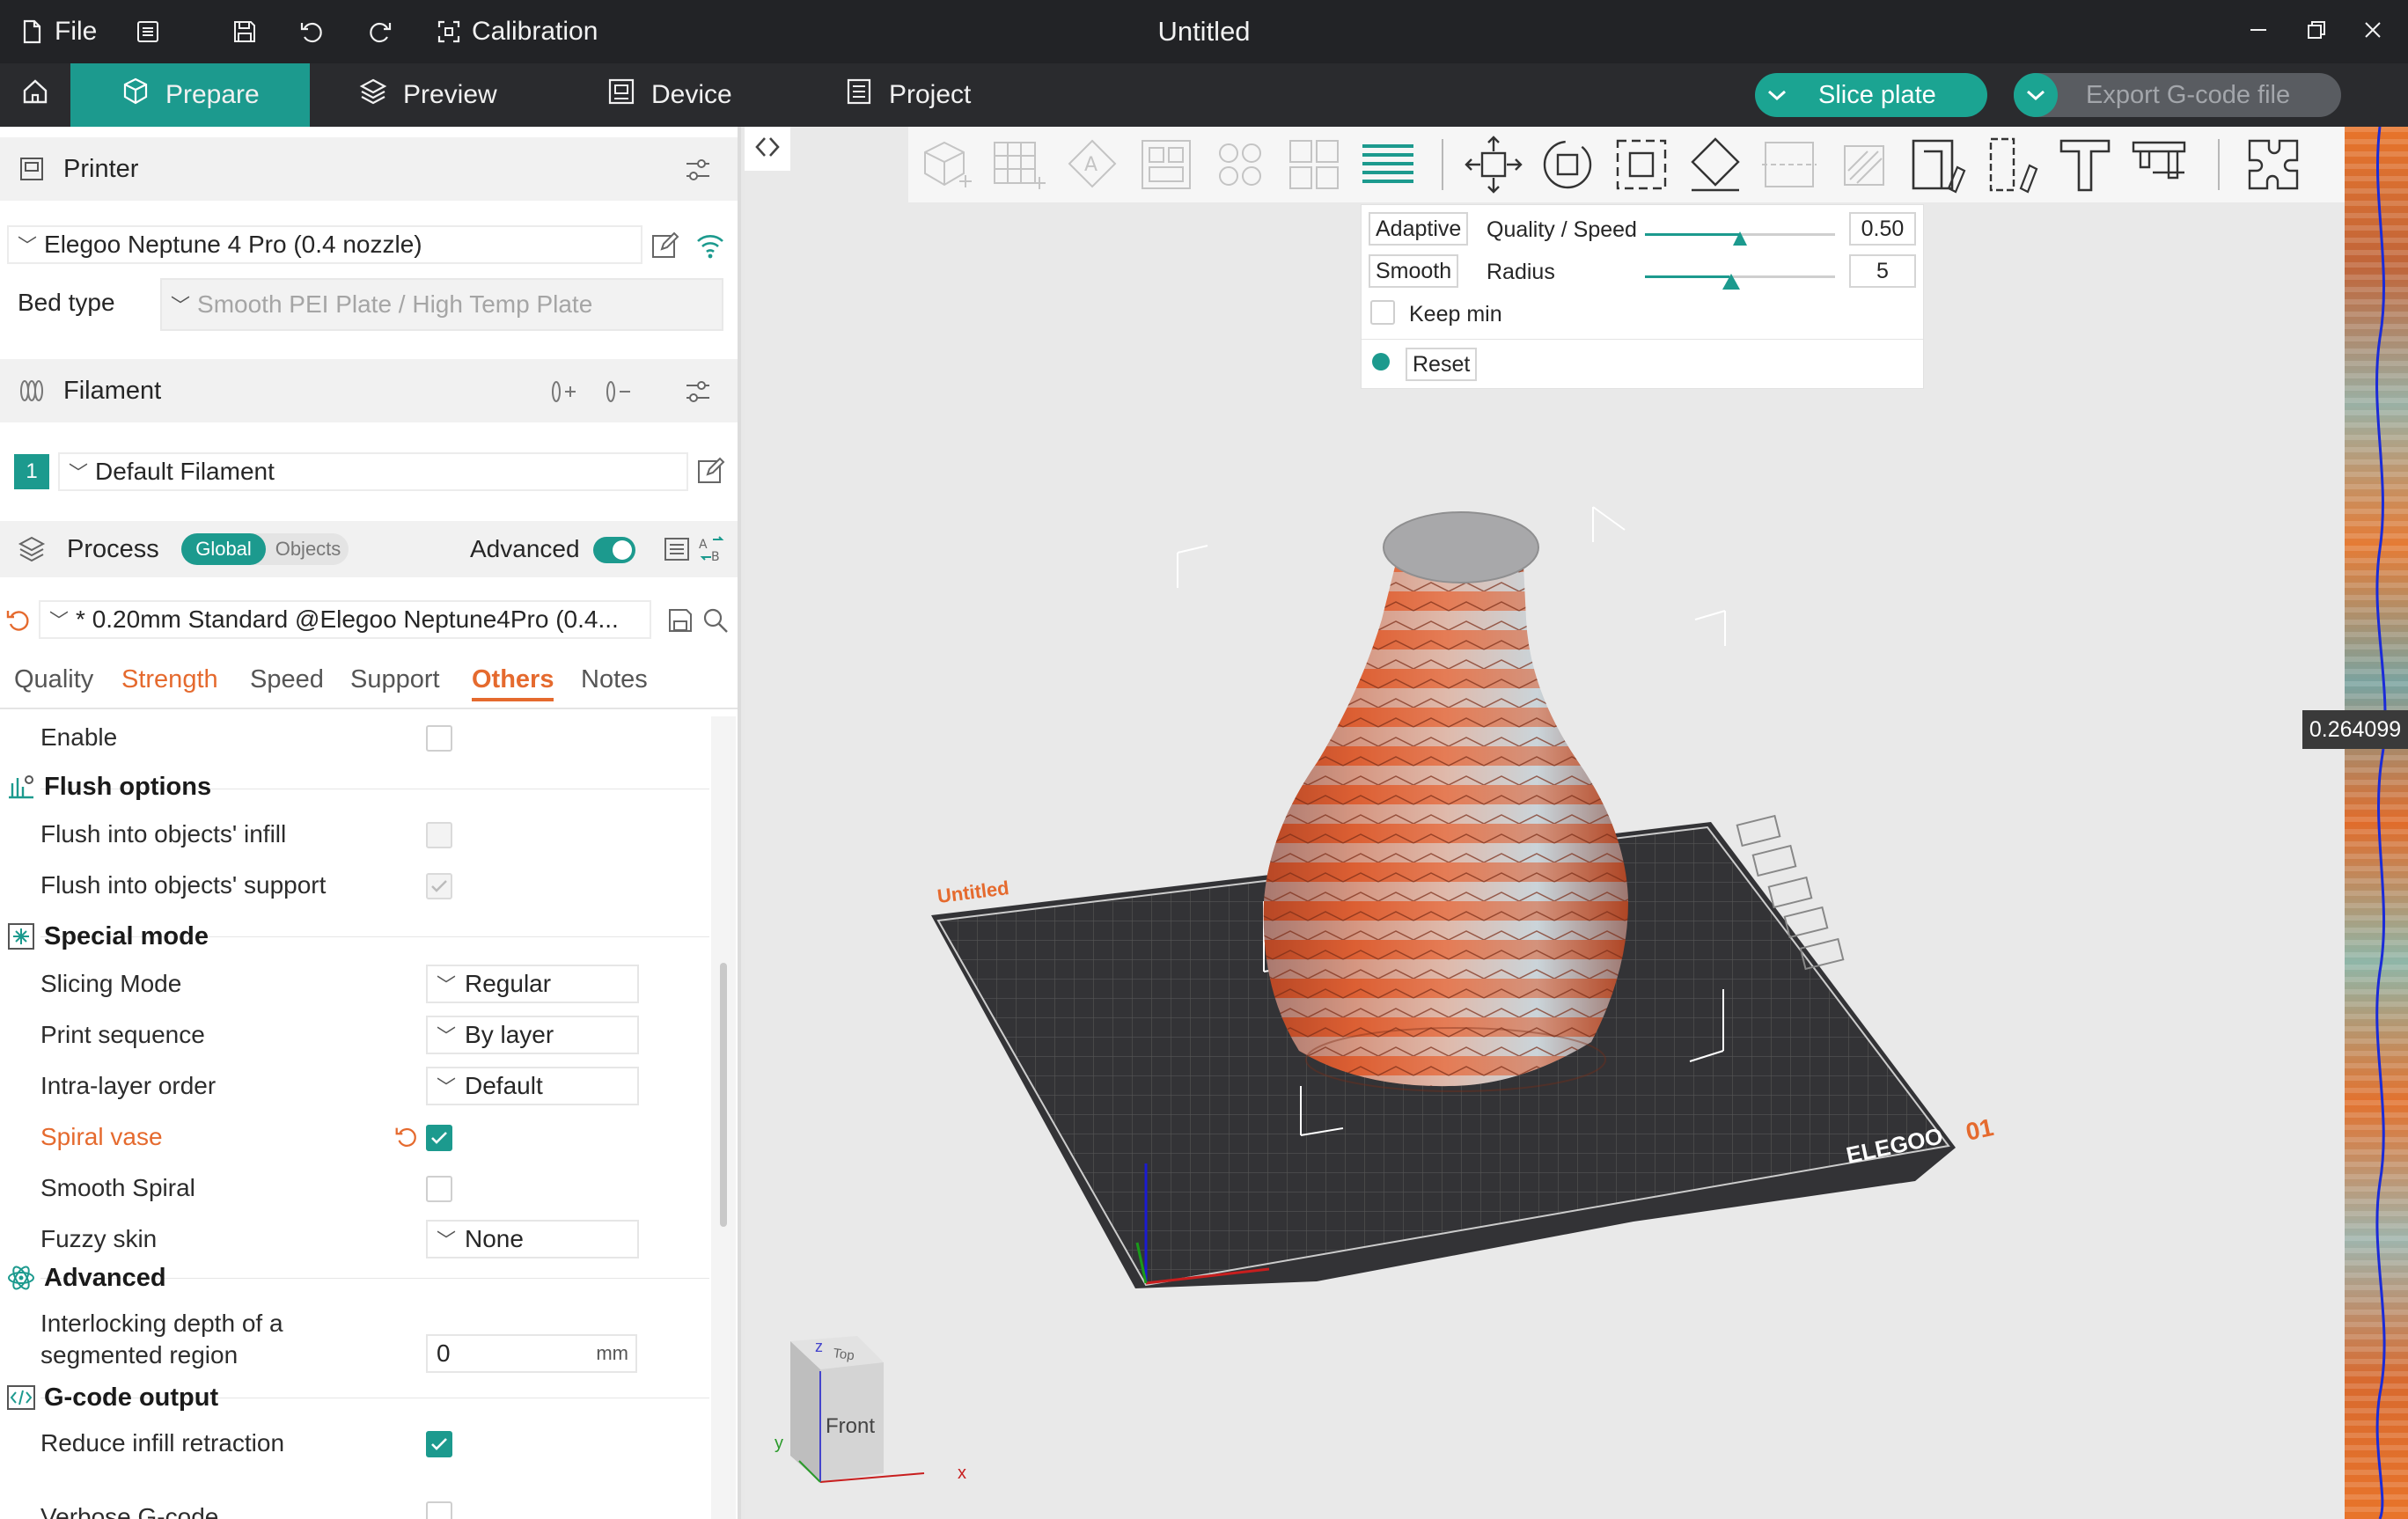  I want to click on keep-min-checkbox, so click(1382, 312).